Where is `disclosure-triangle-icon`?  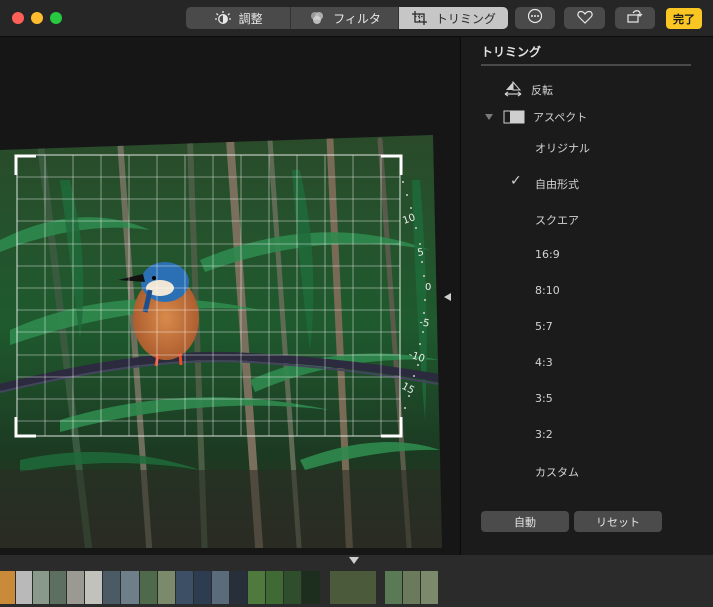 disclosure-triangle-icon is located at coordinates (489, 117).